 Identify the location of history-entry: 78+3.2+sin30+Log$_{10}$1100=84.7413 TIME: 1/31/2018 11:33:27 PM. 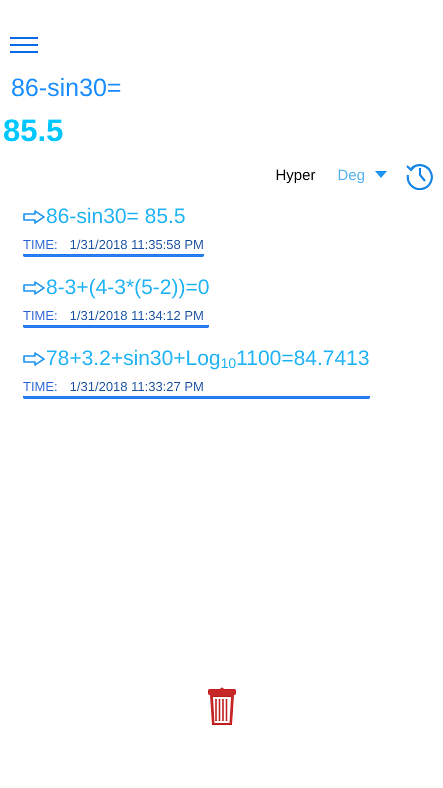
(196, 371).